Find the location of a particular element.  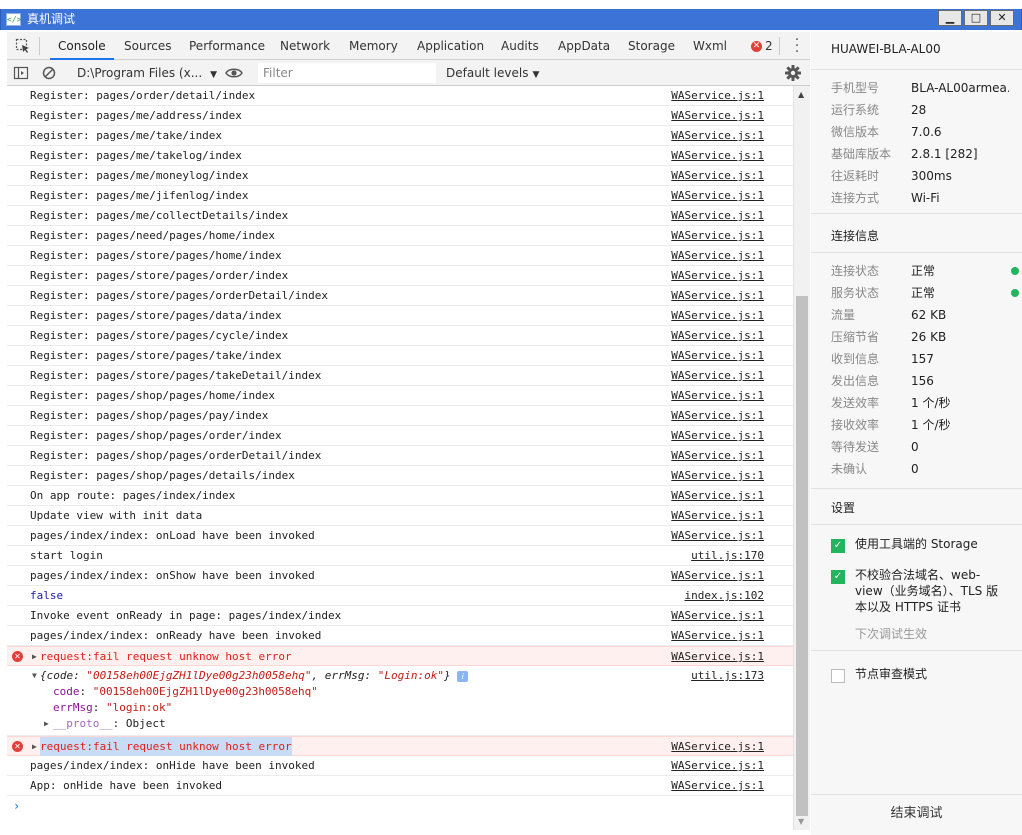

log-source-link: index.js:102 is located at coordinates (724, 595).